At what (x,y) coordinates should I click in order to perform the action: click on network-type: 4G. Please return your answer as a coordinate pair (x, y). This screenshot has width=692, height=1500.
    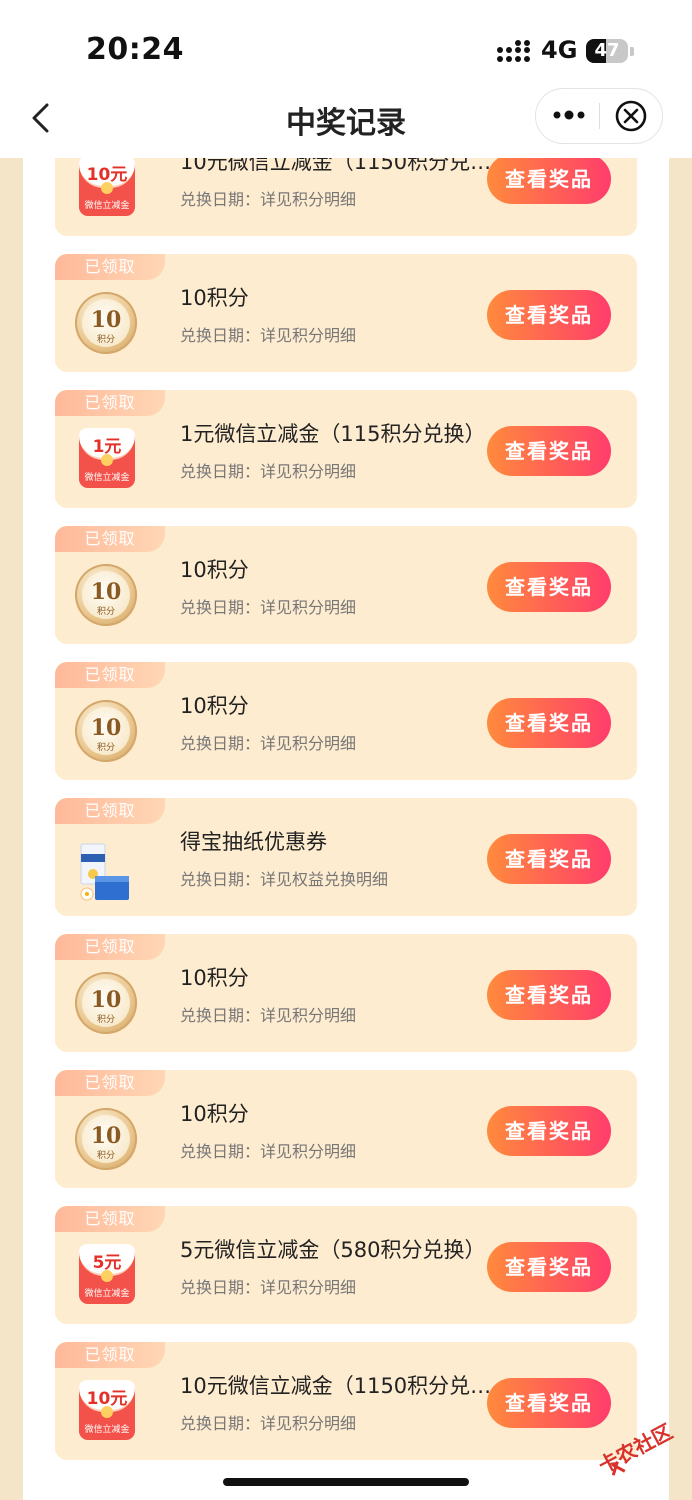
    Looking at the image, I should click on (559, 50).